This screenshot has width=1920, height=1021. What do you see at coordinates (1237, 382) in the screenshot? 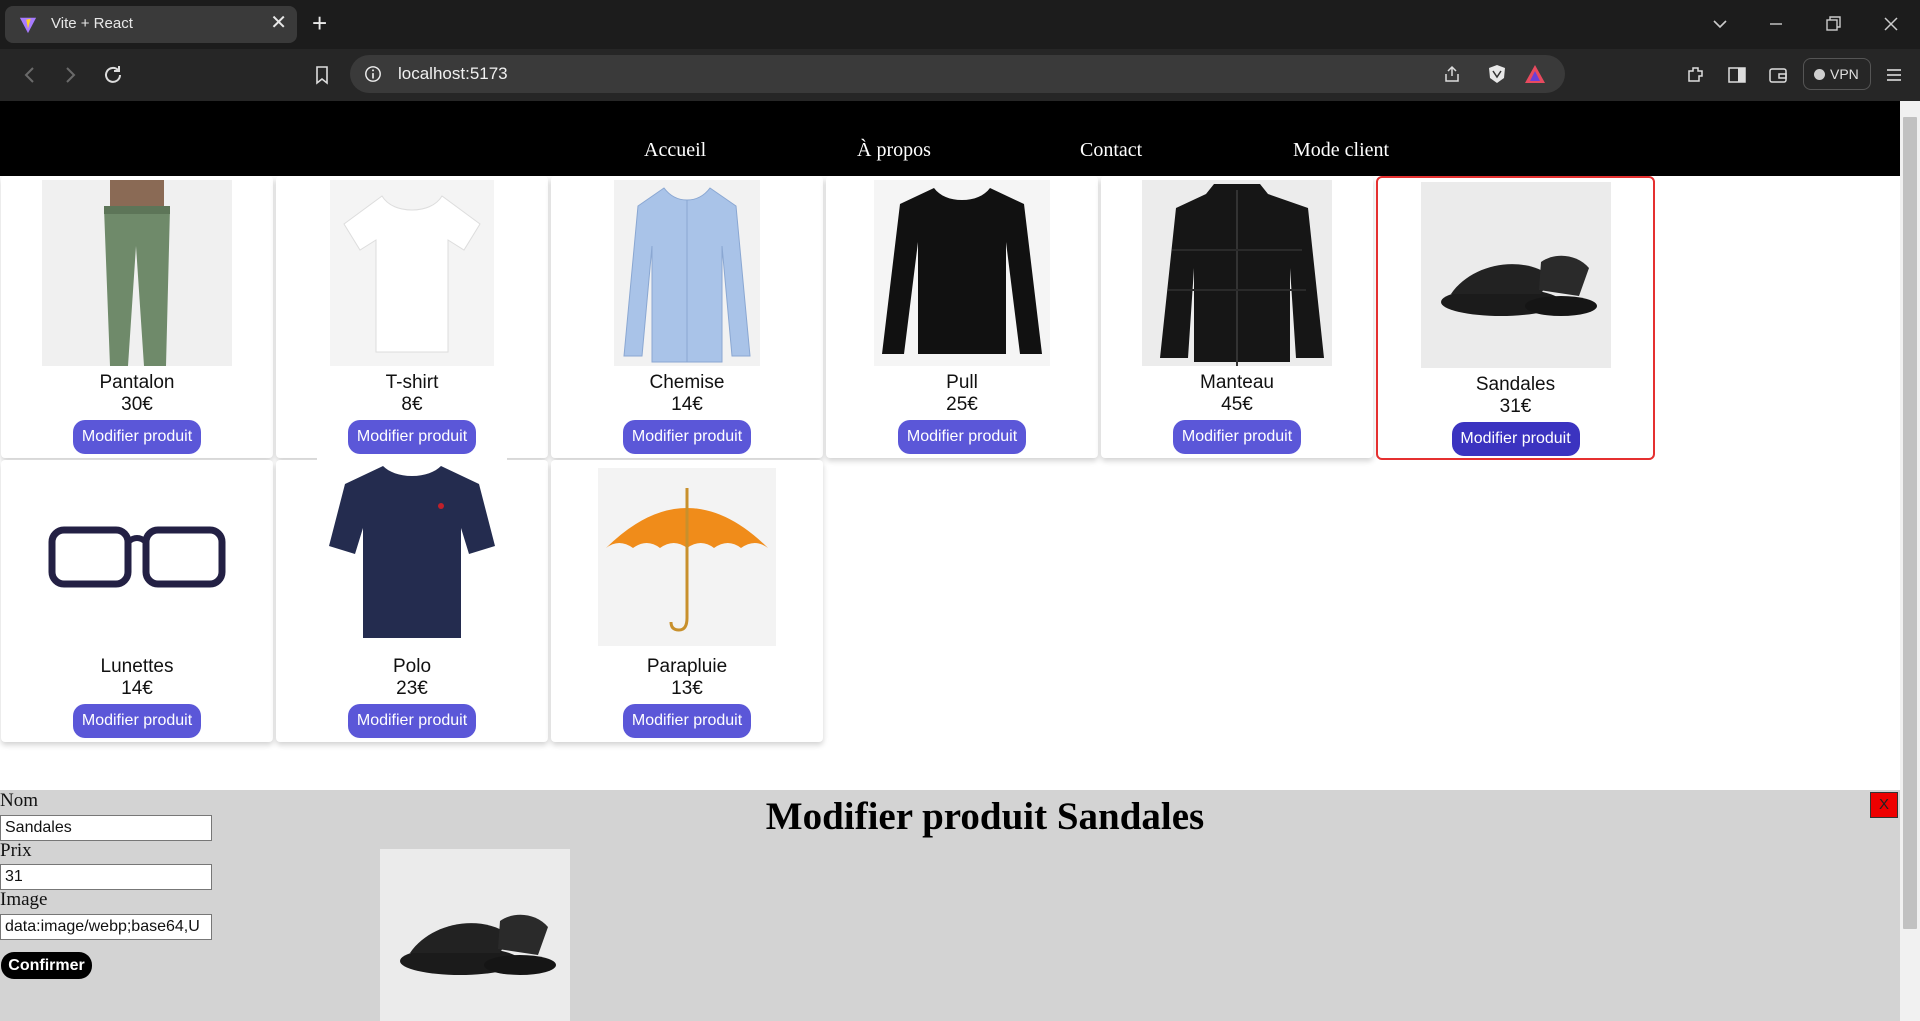
I see `product-name: Manteau` at bounding box center [1237, 382].